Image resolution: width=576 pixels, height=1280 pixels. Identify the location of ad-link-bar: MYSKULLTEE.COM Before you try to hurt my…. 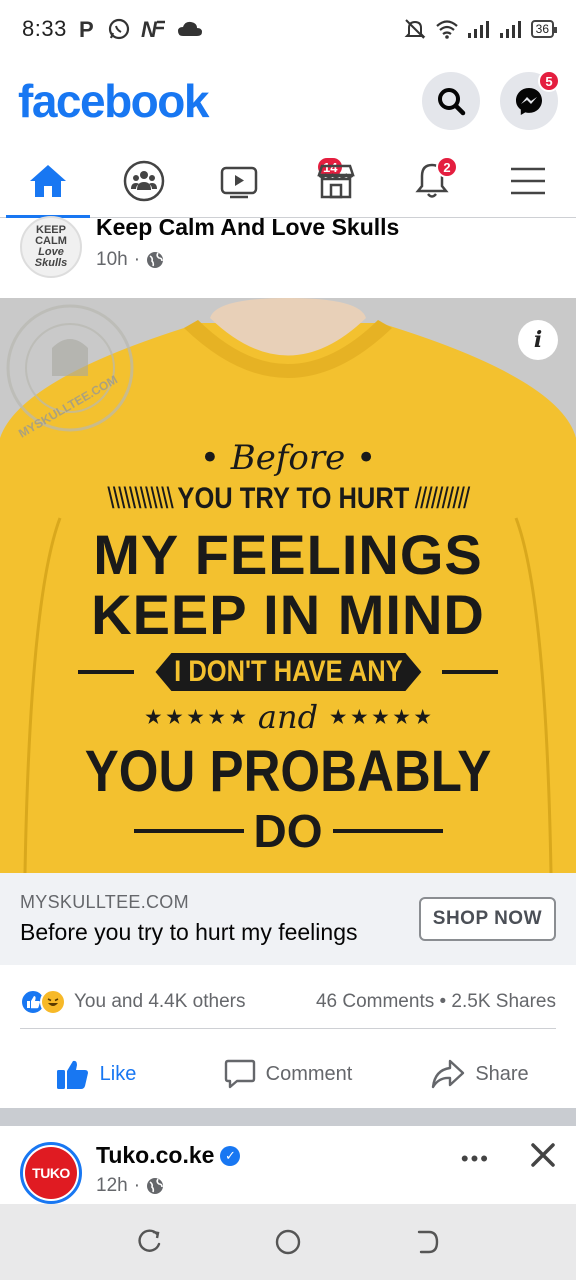
(288, 919).